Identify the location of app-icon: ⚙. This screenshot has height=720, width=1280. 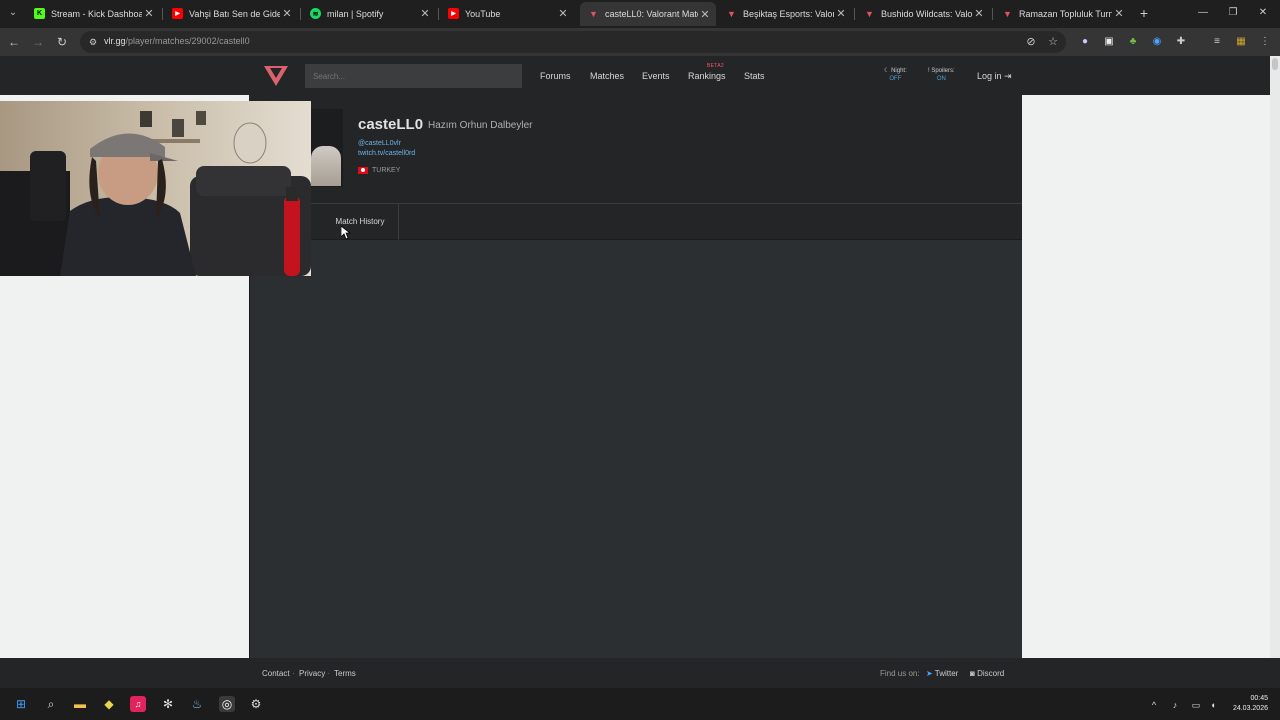
(256, 704).